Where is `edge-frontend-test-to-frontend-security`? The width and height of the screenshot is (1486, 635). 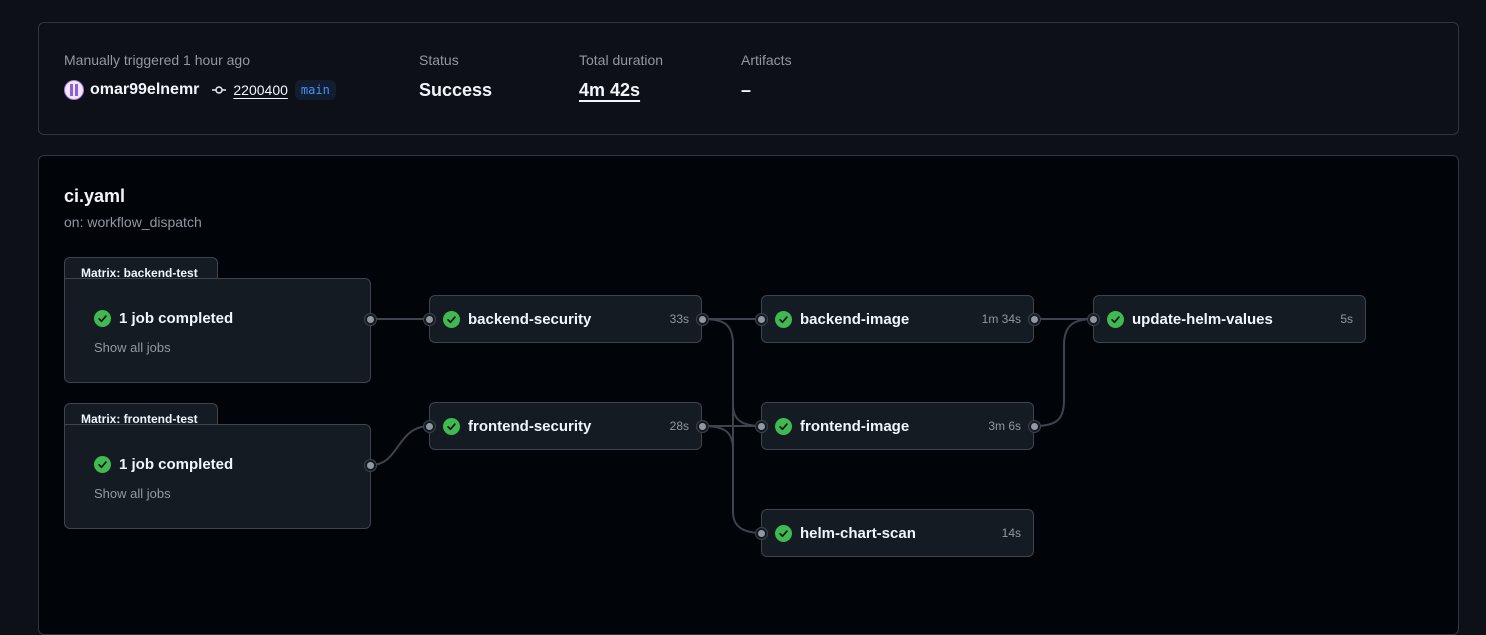 edge-frontend-test-to-frontend-security is located at coordinates (400, 445).